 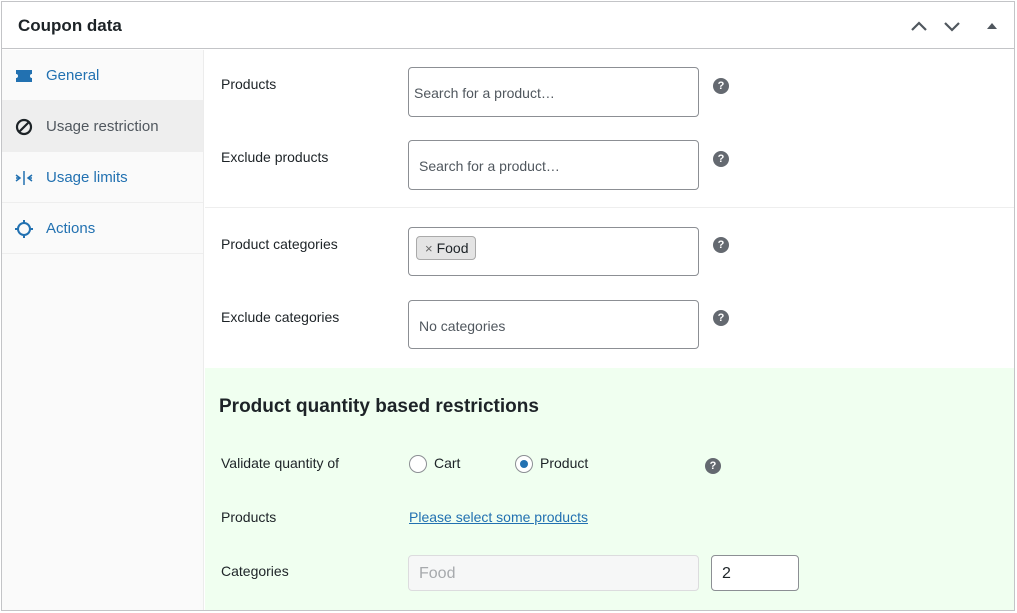 I want to click on sidebar-item-general: General, so click(x=102, y=75).